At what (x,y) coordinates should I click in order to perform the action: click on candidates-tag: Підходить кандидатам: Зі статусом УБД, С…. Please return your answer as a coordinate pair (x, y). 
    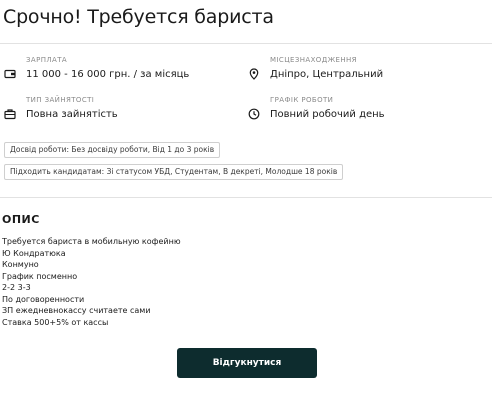
    Looking at the image, I should click on (174, 172).